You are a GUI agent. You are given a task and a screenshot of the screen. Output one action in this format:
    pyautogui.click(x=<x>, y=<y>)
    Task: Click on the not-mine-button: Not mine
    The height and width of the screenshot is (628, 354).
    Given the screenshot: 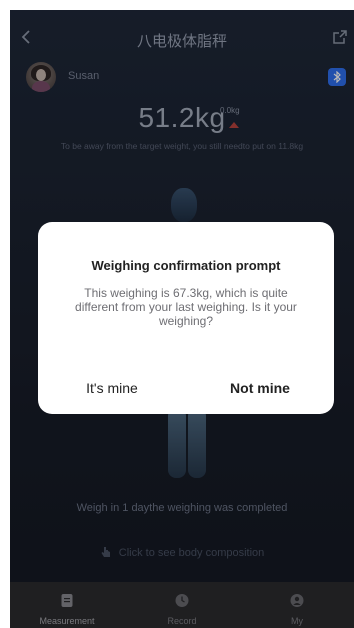 What is the action you would take?
    pyautogui.click(x=260, y=388)
    